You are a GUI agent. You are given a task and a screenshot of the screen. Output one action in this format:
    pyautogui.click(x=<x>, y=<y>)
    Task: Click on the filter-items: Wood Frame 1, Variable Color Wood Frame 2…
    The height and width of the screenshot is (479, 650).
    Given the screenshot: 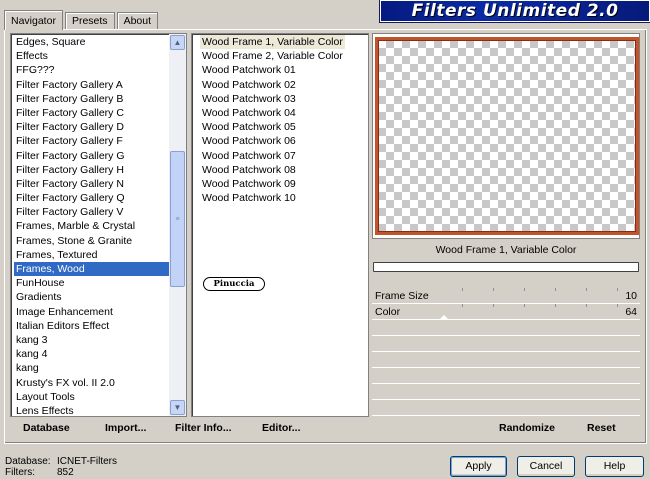 What is the action you would take?
    pyautogui.click(x=272, y=120)
    